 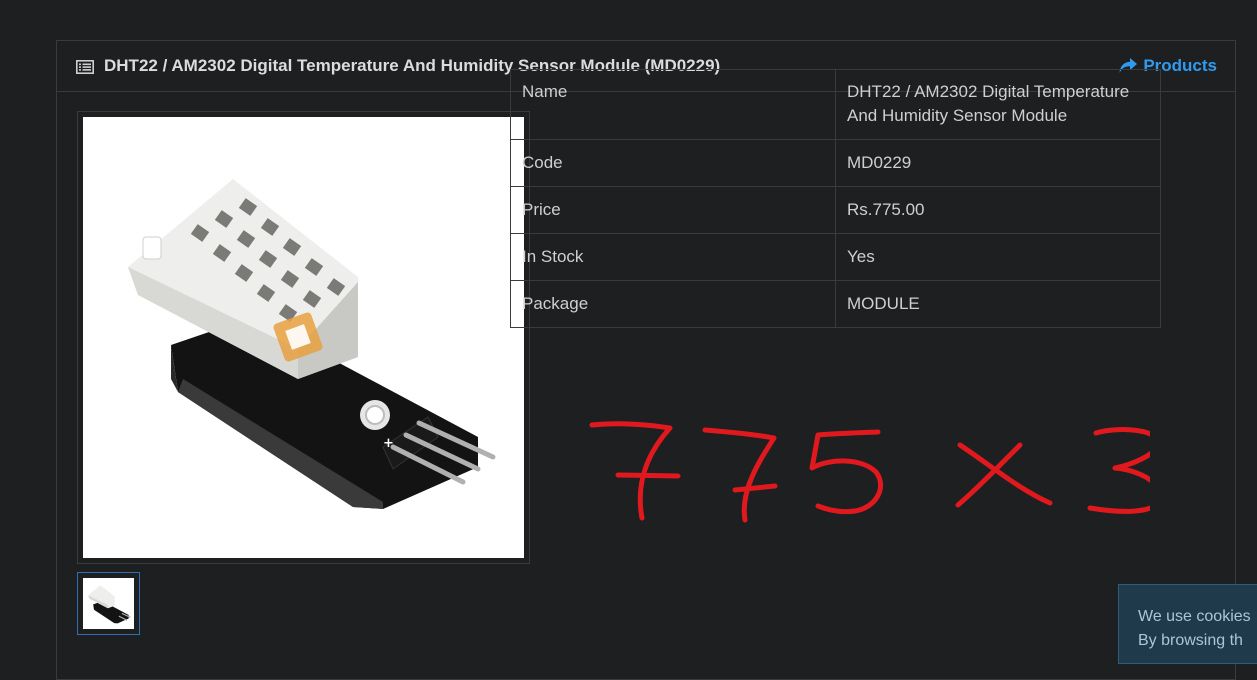 What do you see at coordinates (998, 304) in the screenshot?
I see `spec-value: MODULE` at bounding box center [998, 304].